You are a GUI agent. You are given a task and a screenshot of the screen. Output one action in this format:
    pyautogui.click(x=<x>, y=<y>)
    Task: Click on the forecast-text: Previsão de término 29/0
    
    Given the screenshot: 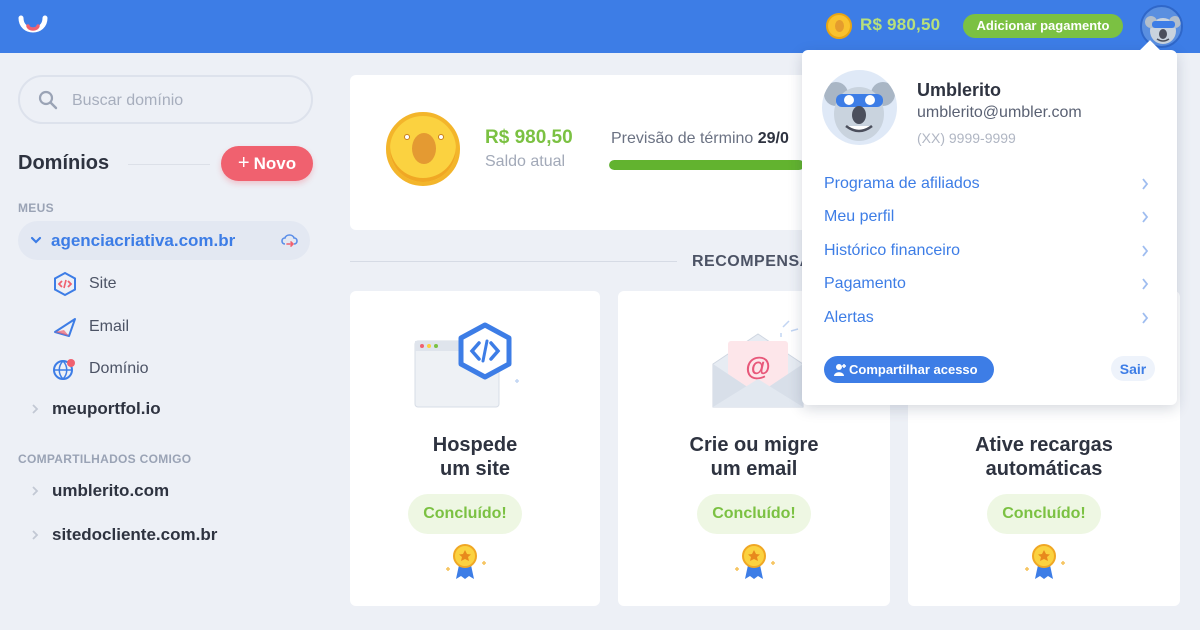 What is the action you would take?
    pyautogui.click(x=700, y=139)
    